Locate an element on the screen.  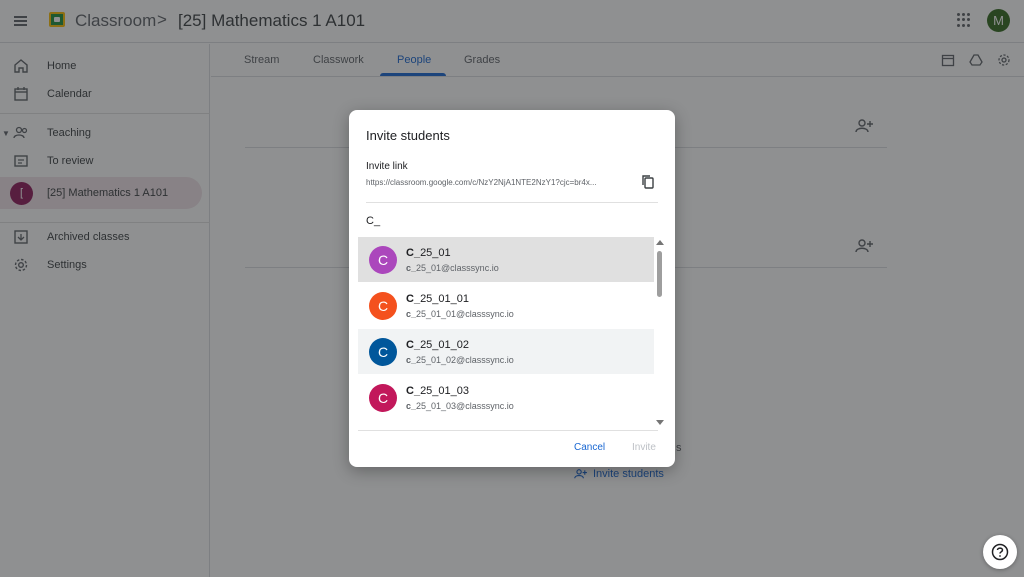
result-name: C_25_01_03 is located at coordinates (437, 391).